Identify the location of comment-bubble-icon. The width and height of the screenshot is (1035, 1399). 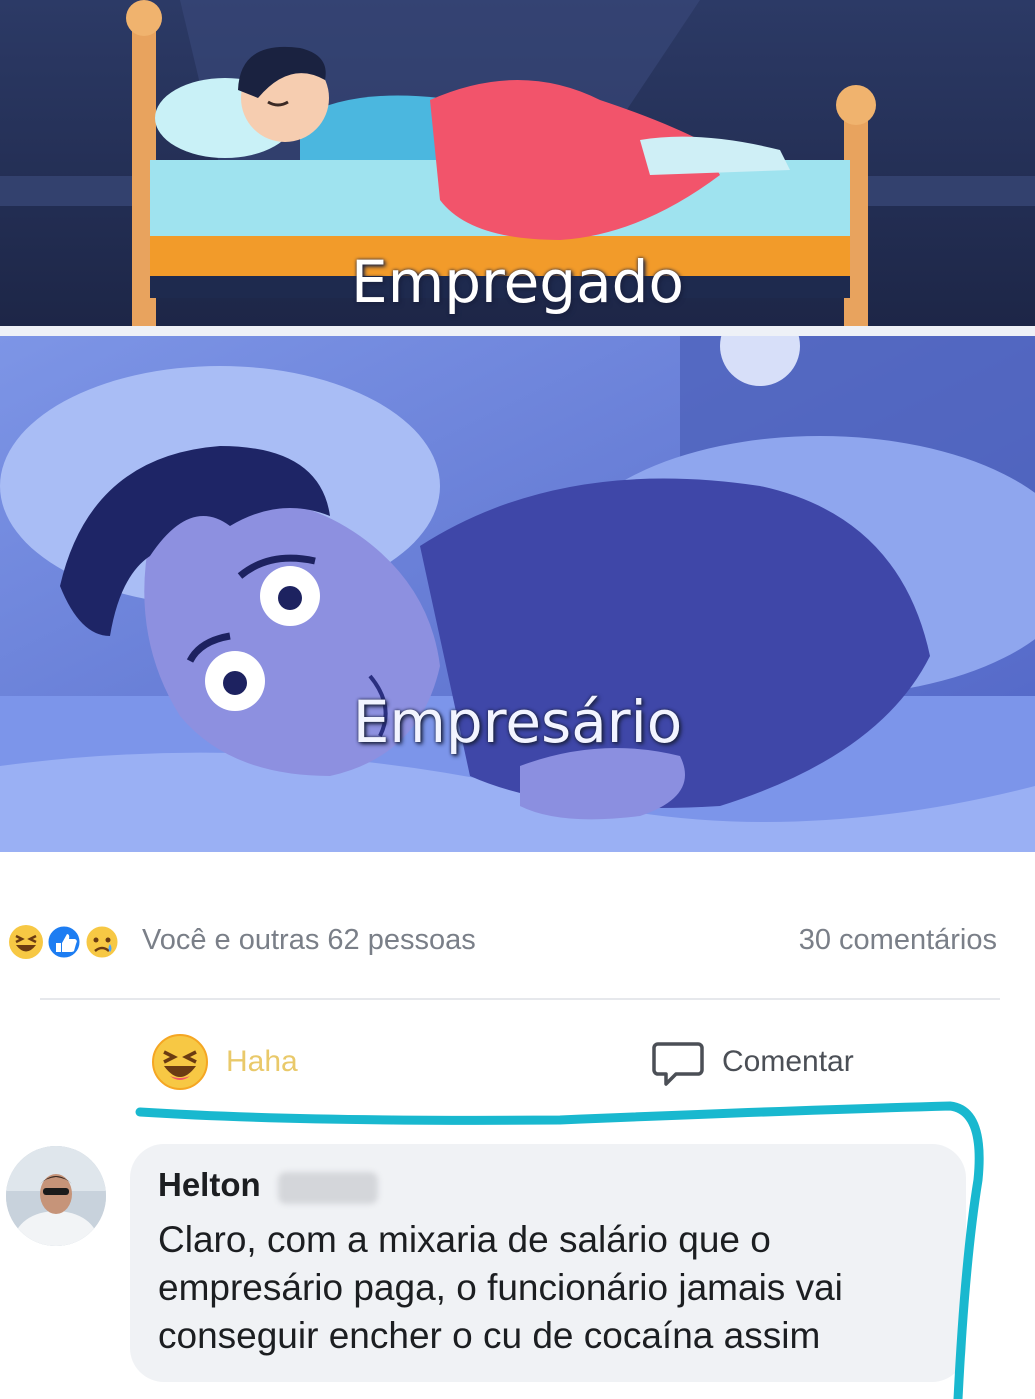
(678, 1064).